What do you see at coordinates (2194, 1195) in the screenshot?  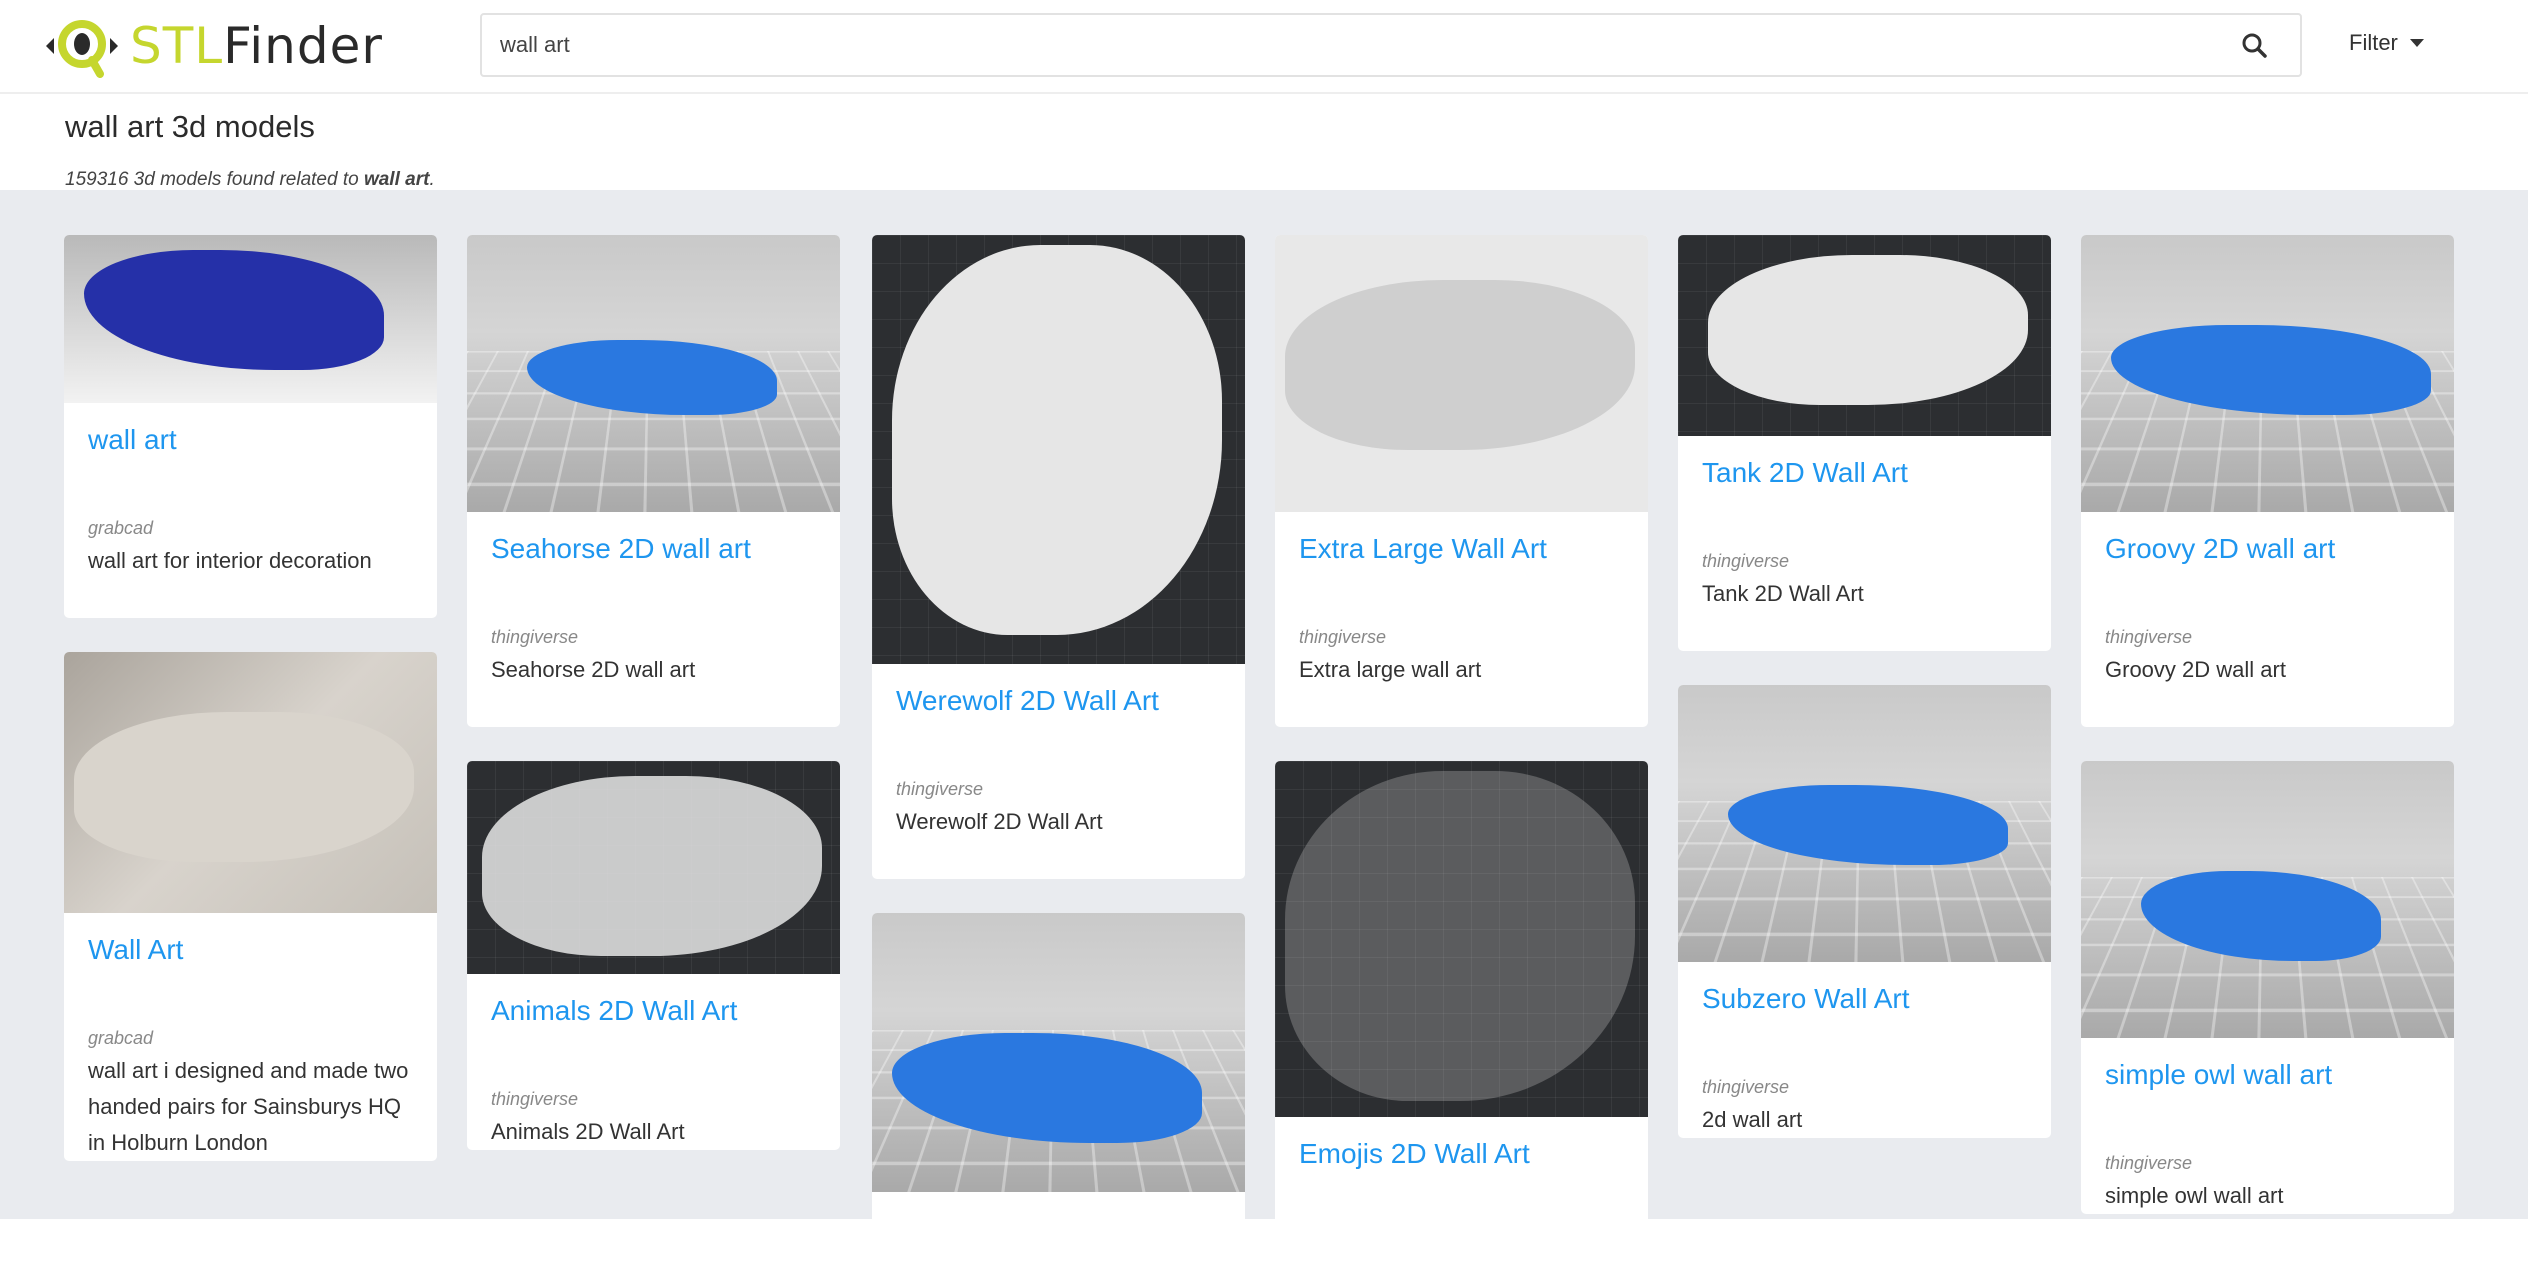 I see `model-description: simple owl wall art` at bounding box center [2194, 1195].